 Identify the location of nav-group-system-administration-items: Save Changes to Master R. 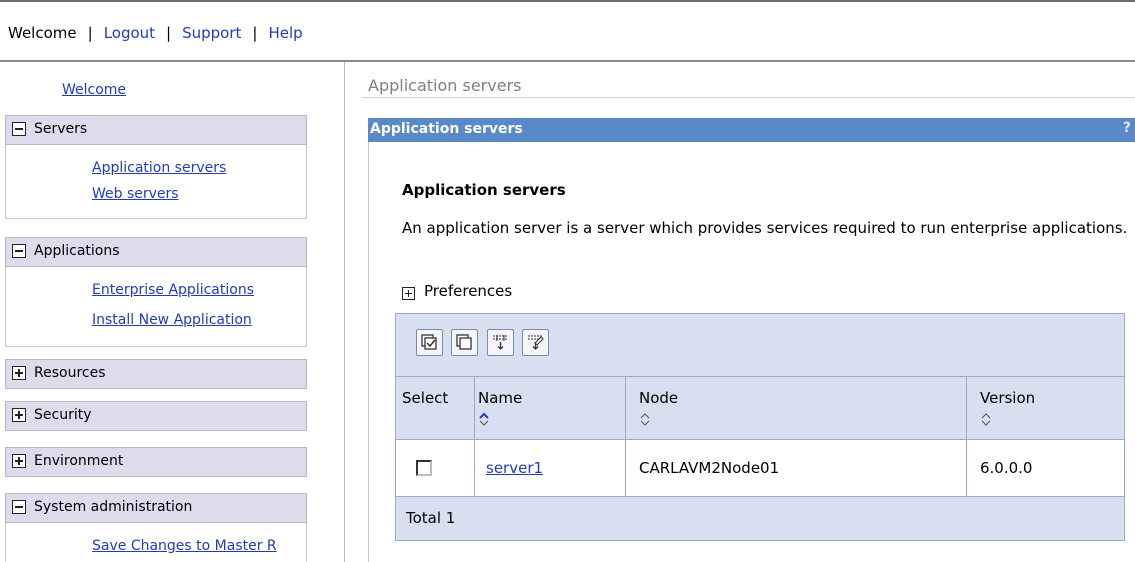
(156, 542).